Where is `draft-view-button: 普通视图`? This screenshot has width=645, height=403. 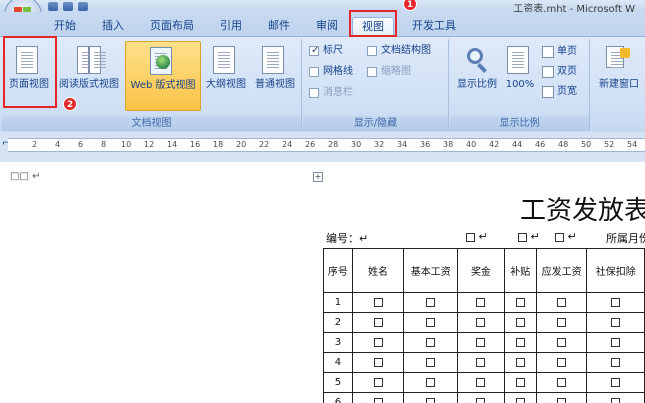 draft-view-button: 普通视图 is located at coordinates (275, 76).